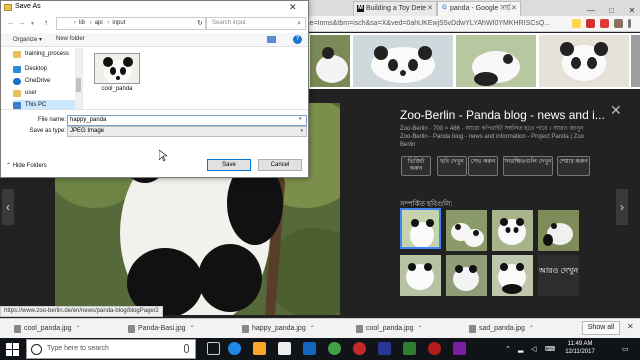 The height and width of the screenshot is (360, 640). What do you see at coordinates (384, 348) in the screenshot?
I see `terminal-icon` at bounding box center [384, 348].